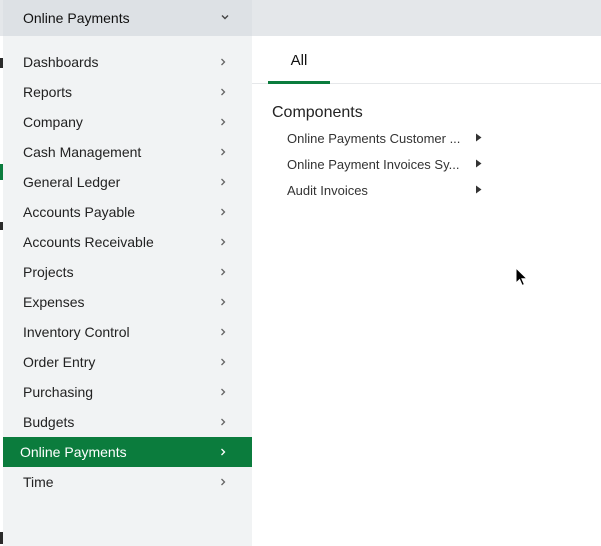  What do you see at coordinates (53, 122) in the screenshot?
I see `sidebar-item-label: Company` at bounding box center [53, 122].